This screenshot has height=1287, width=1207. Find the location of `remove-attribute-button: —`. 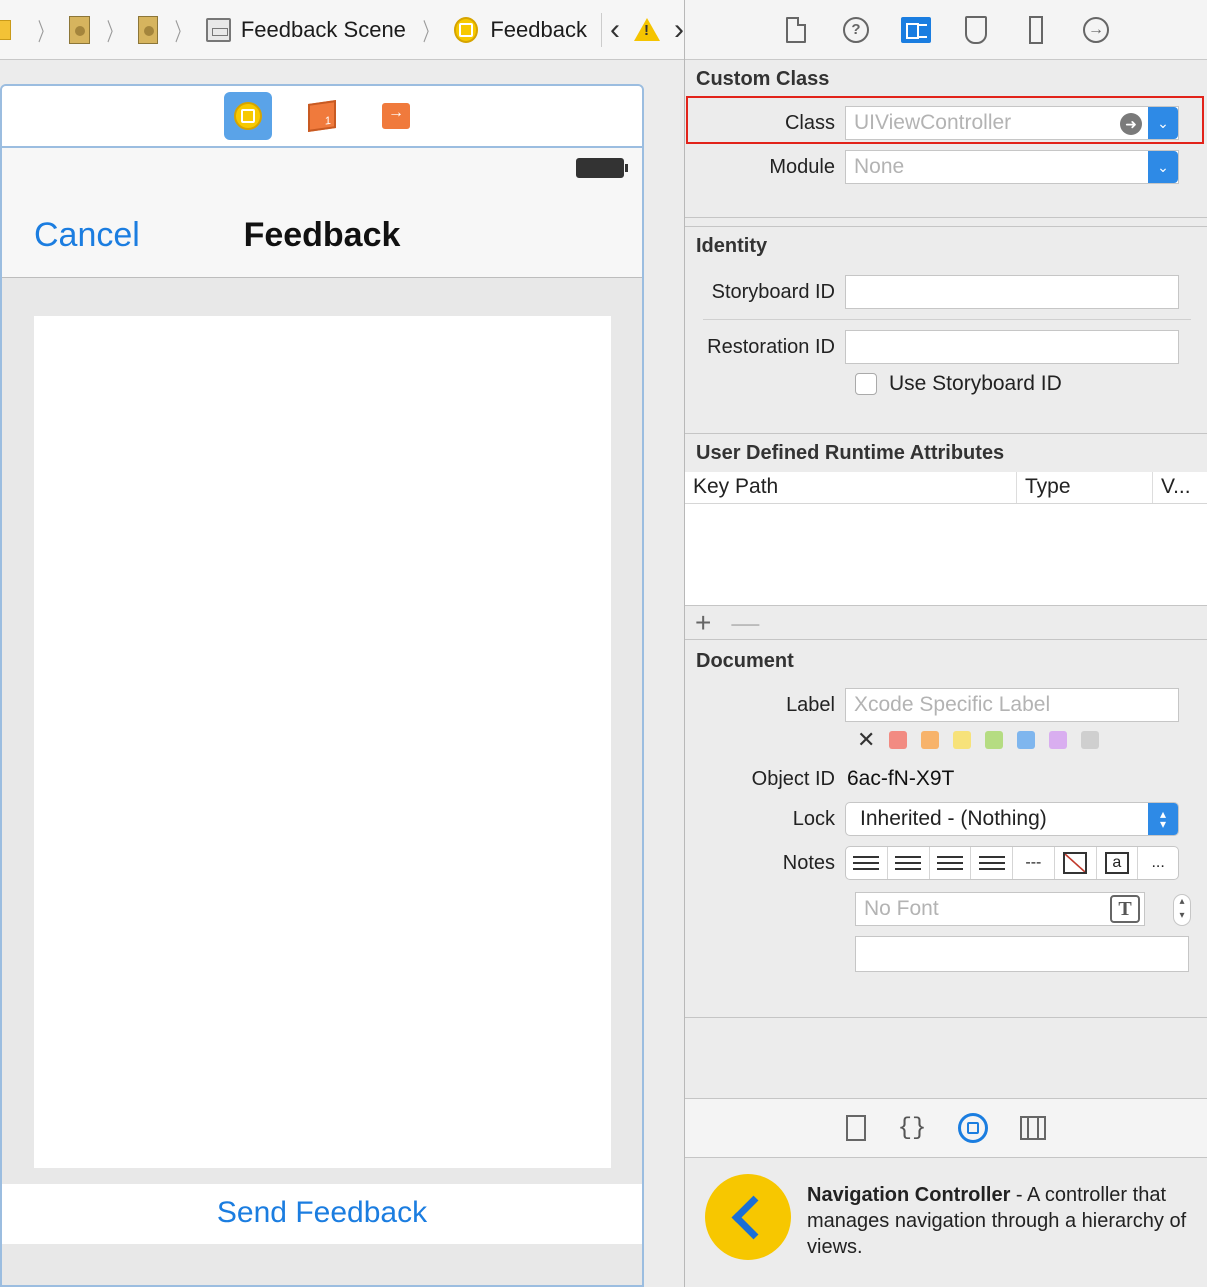

remove-attribute-button: — is located at coordinates (745, 623).